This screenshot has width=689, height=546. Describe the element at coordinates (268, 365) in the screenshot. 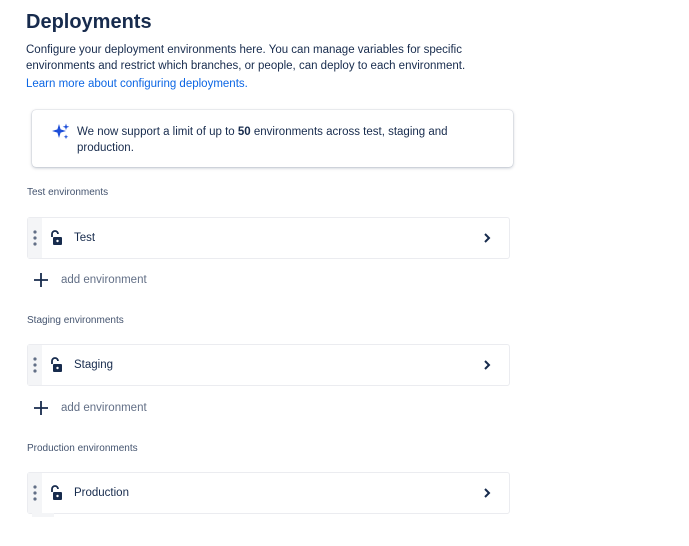

I see `environment-row-staging: Staging` at that location.